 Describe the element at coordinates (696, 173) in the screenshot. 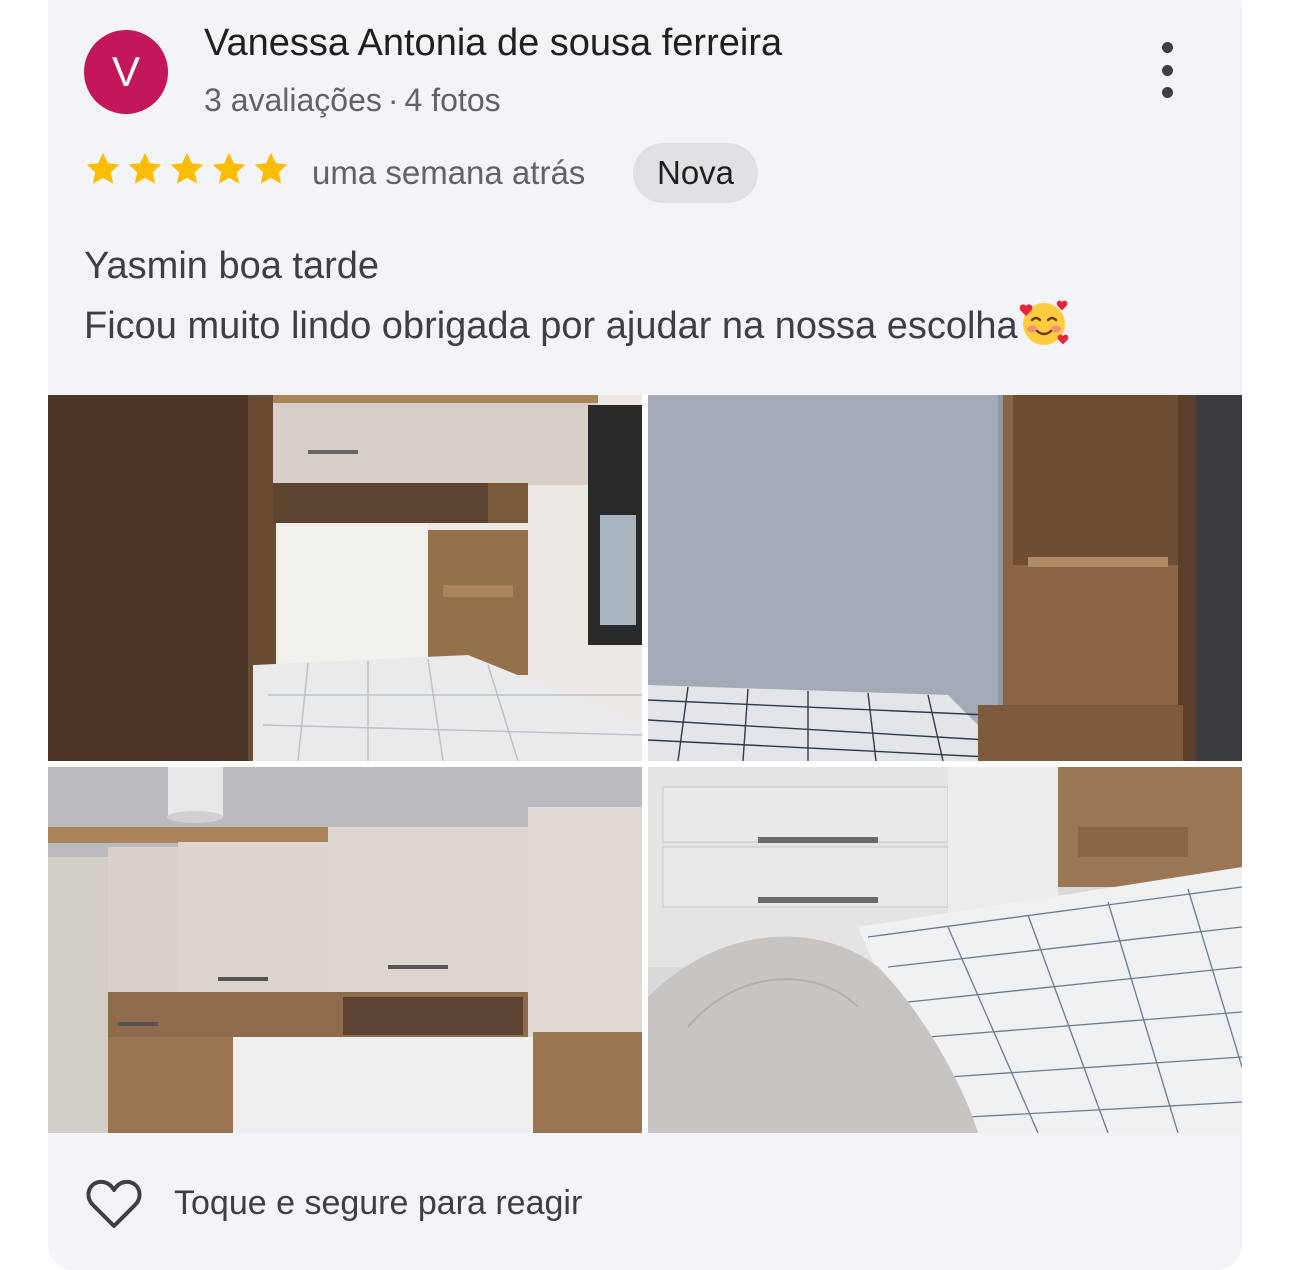

I see `new-badge: Nova` at that location.